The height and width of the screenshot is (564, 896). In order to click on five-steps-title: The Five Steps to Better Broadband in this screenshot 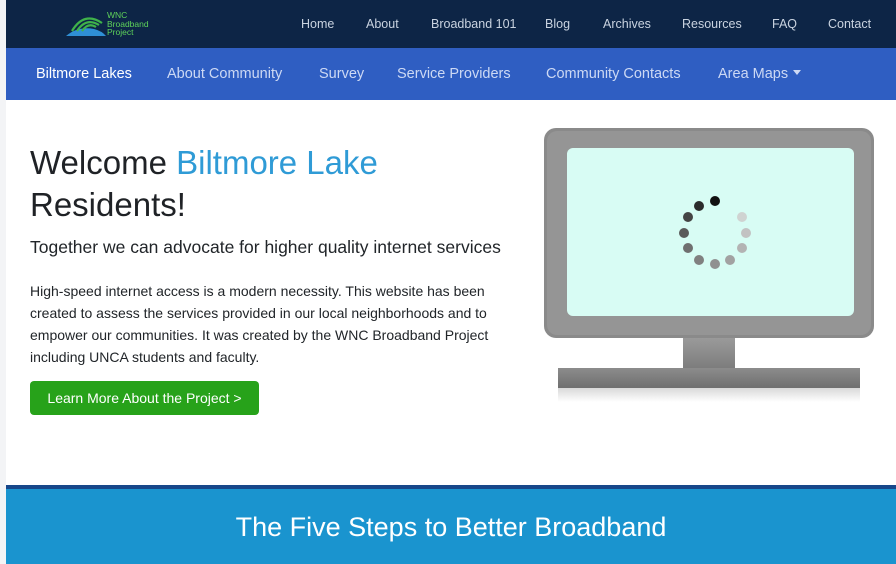, I will do `click(451, 527)`.